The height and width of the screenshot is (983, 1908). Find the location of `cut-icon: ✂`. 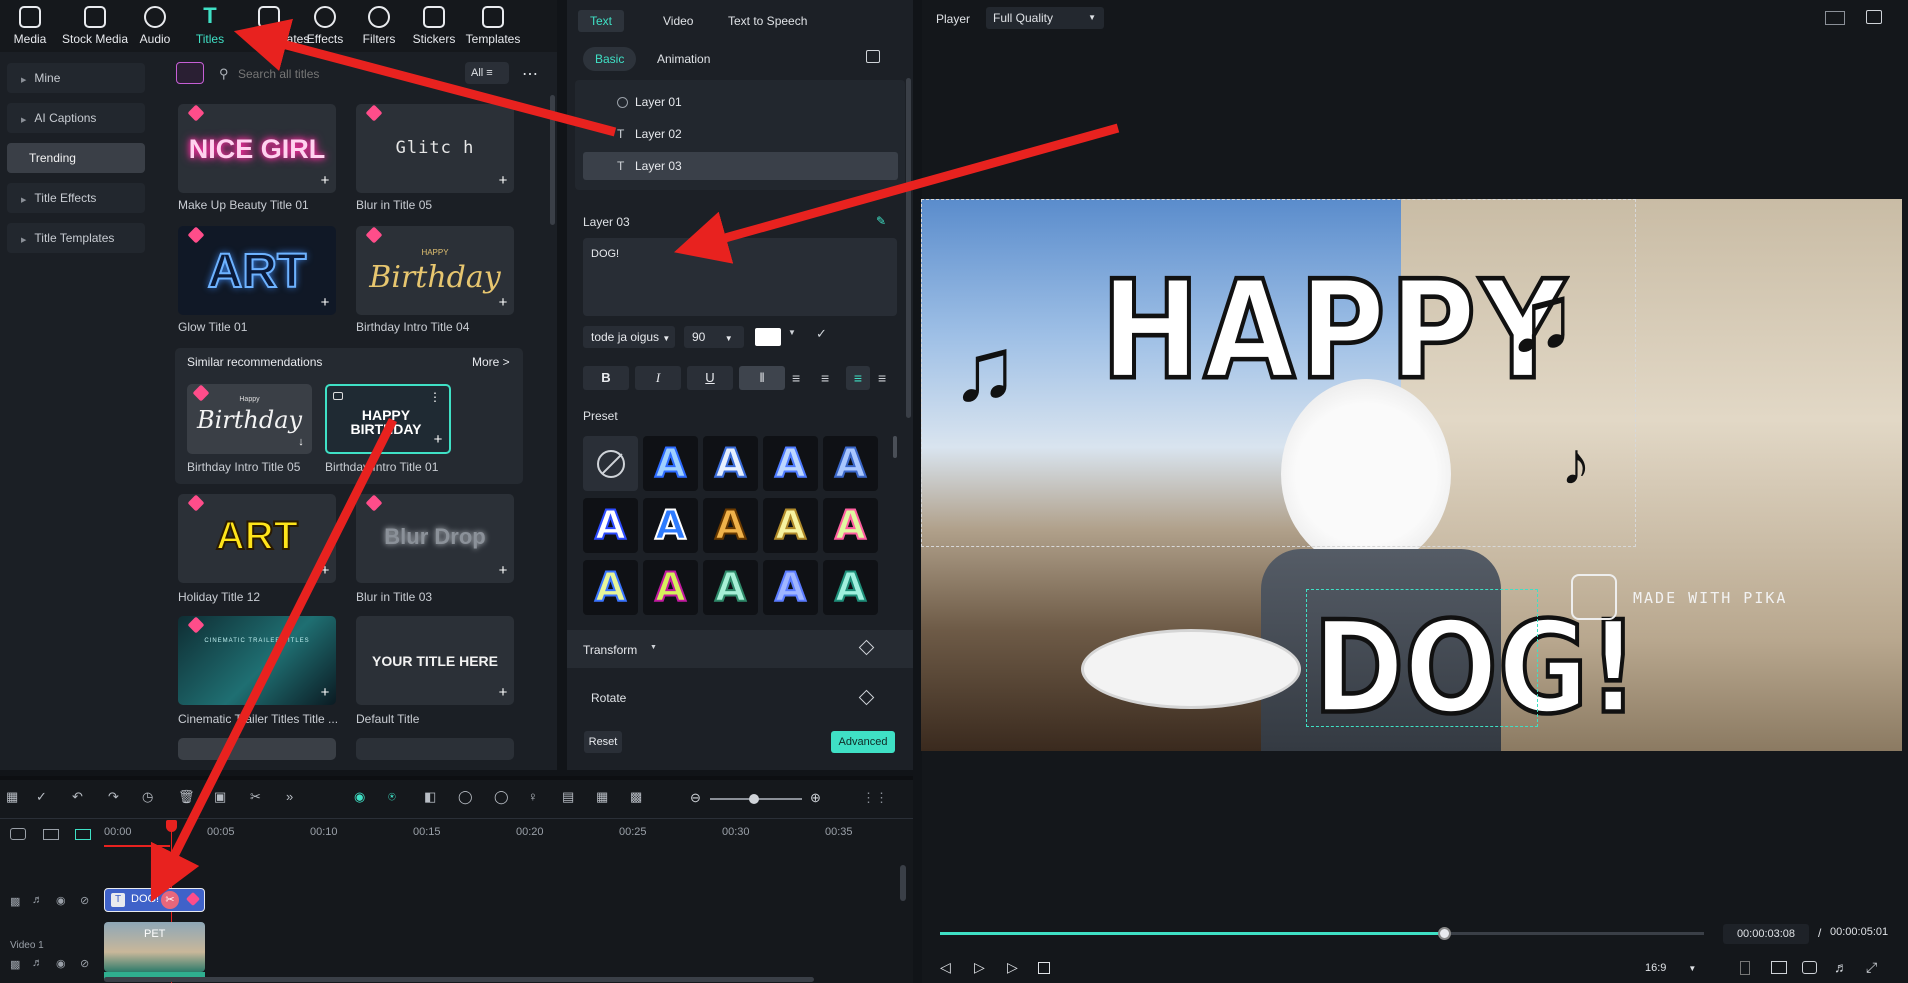

cut-icon: ✂ is located at coordinates (255, 797).